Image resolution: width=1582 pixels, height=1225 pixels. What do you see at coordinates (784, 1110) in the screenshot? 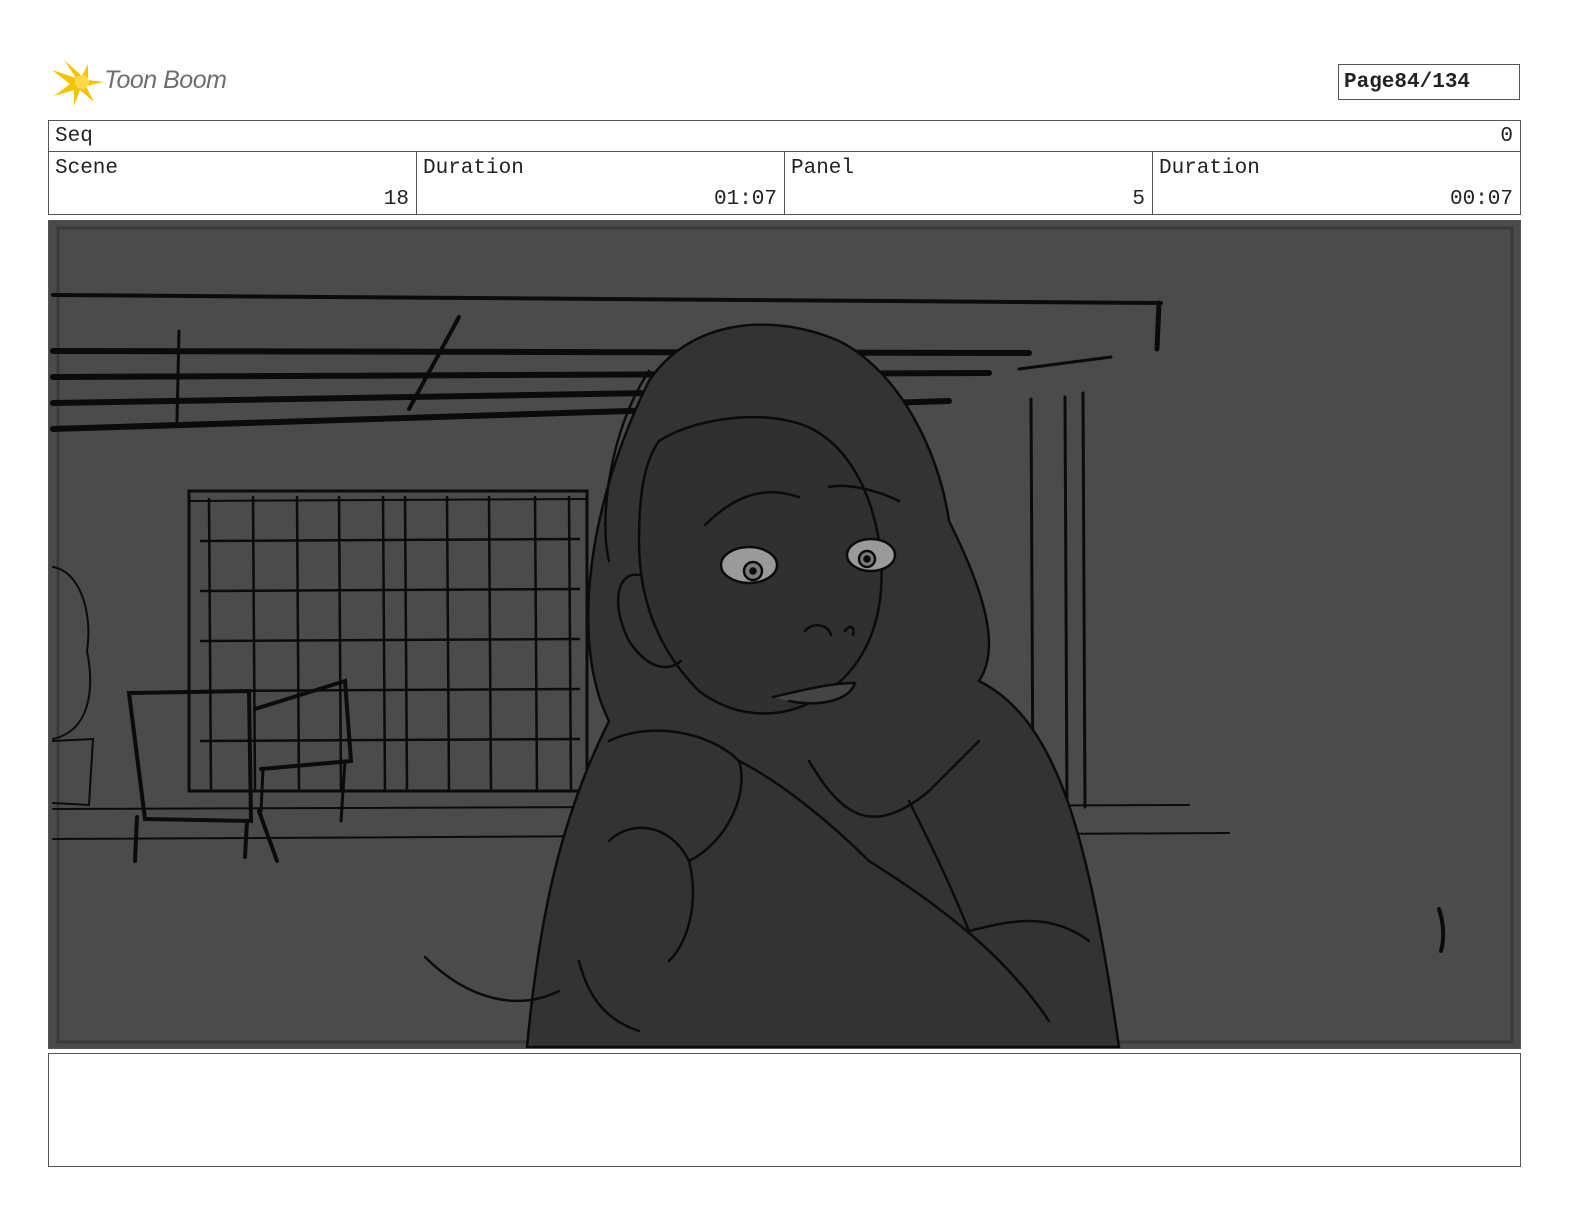
I see `panel-notes-box` at bounding box center [784, 1110].